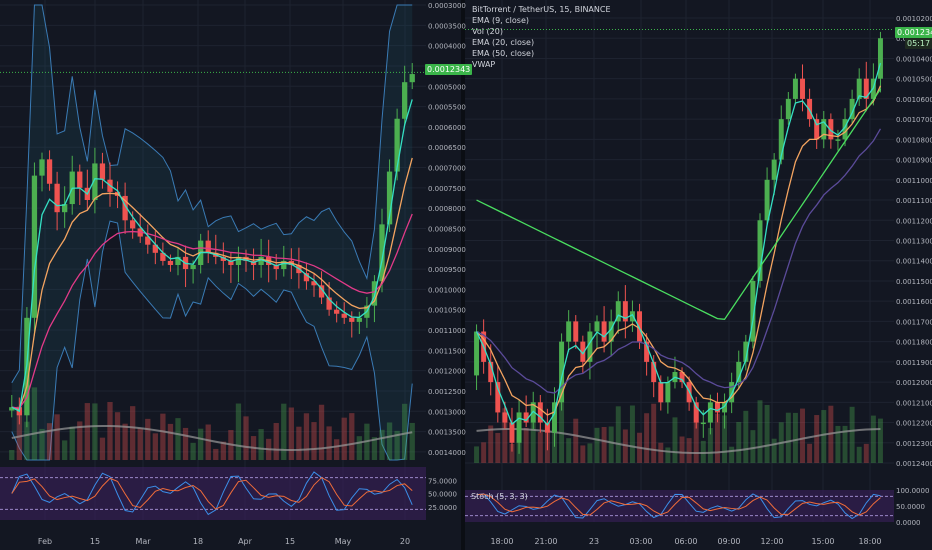 The width and height of the screenshot is (932, 550). I want to click on chart-title: BitTorrent / TetherUS, 15, BINANCE, so click(541, 9).